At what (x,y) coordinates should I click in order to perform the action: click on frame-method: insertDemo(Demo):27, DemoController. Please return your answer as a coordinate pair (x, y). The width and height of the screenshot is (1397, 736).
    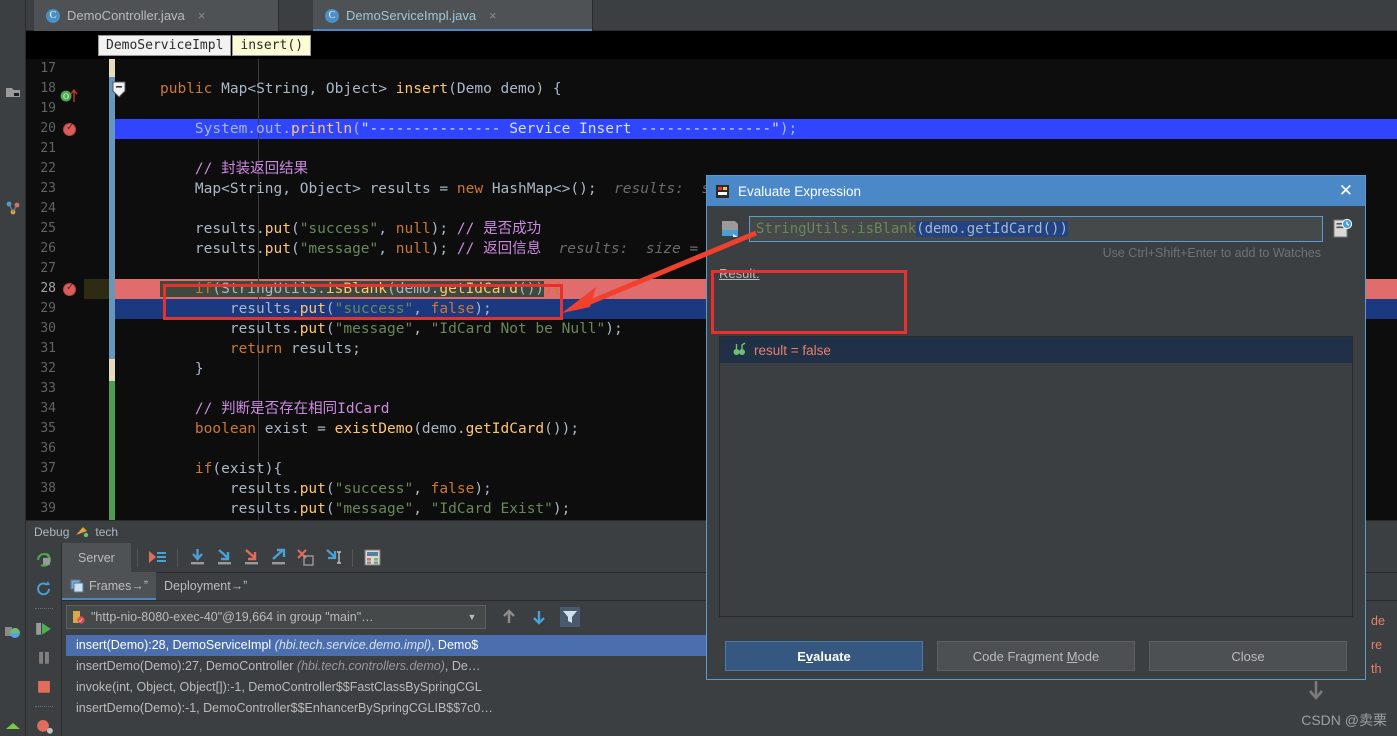
    Looking at the image, I should click on (186, 666).